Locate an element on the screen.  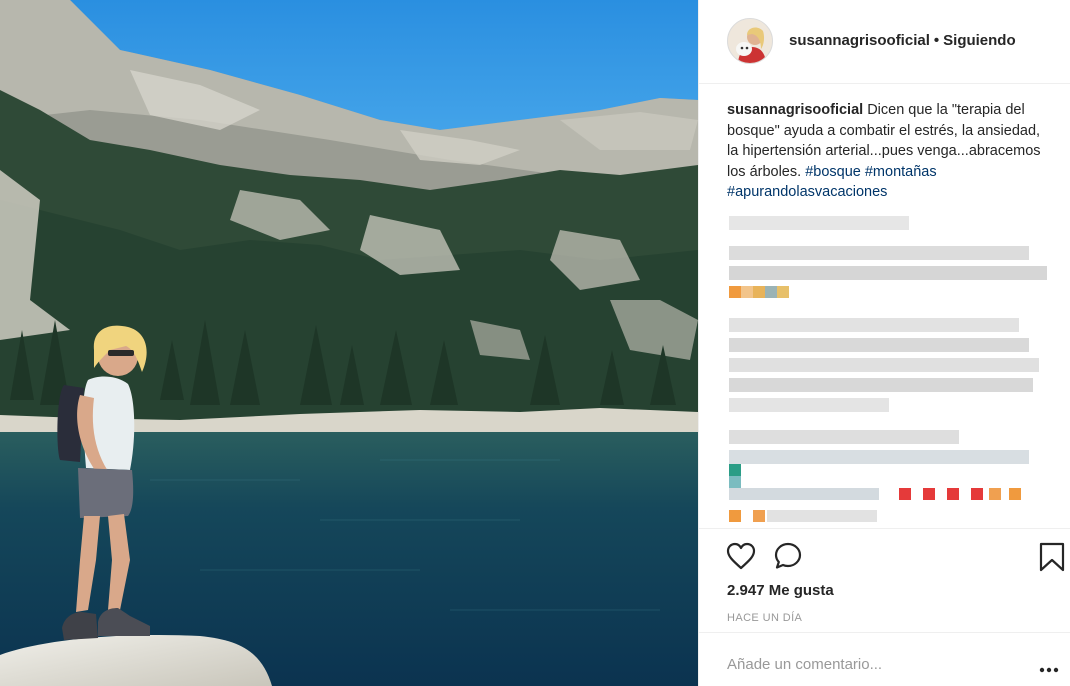
avatar is located at coordinates (750, 41).